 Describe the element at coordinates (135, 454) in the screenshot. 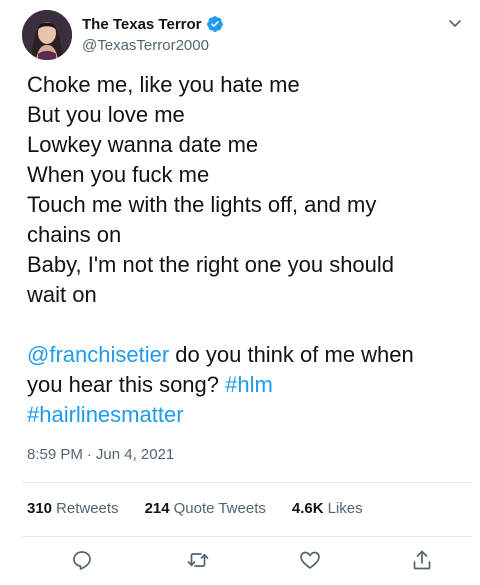

I see `tweet-date: Jun 4, 2021` at that location.